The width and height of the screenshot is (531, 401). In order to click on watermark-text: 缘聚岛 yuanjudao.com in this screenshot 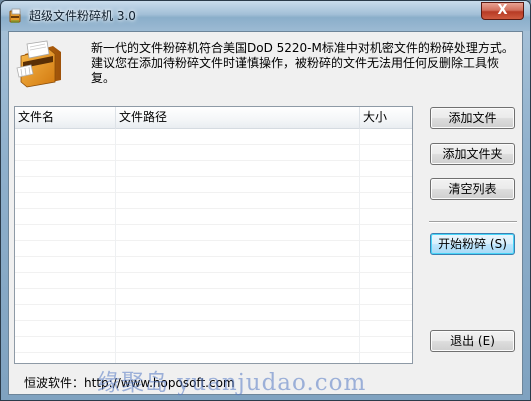, I will do `click(232, 383)`.